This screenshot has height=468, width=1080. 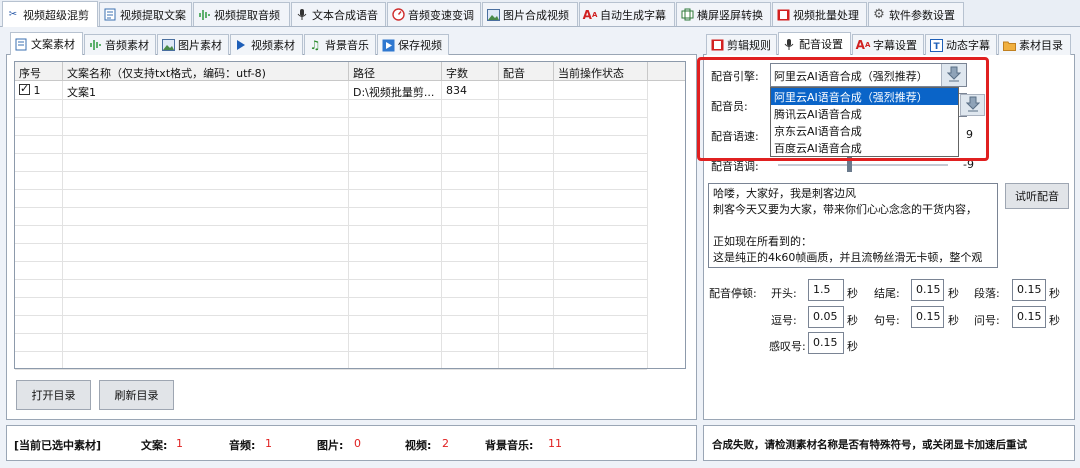 I want to click on pause-label: 开头:, so click(x=784, y=293).